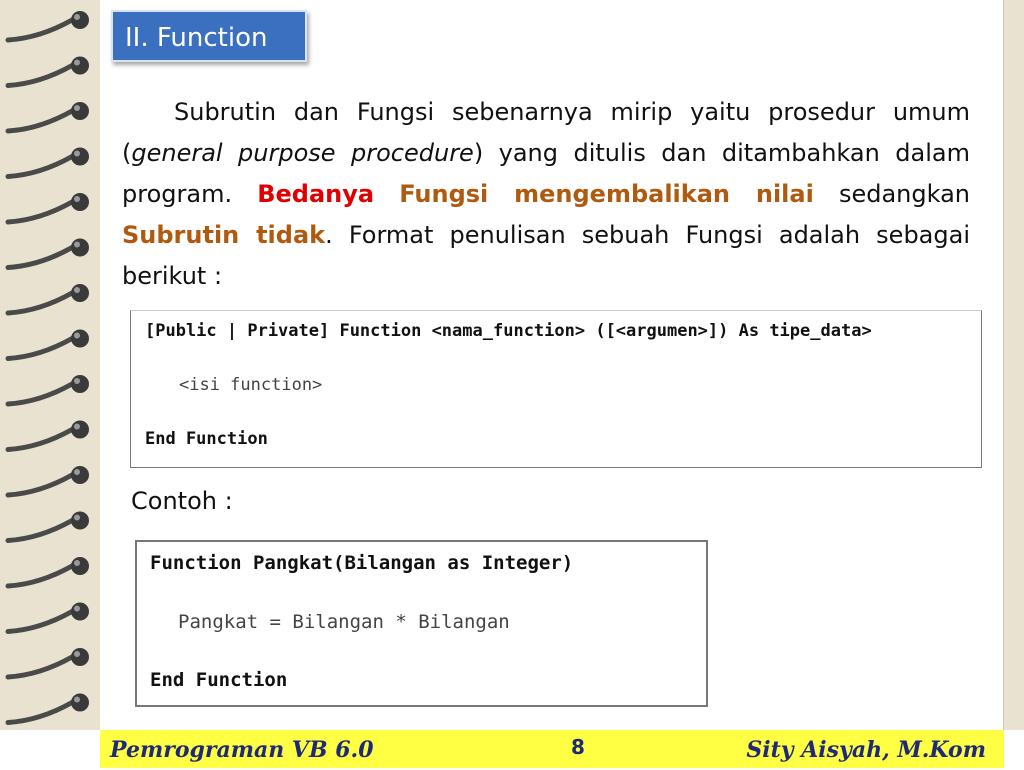  I want to click on para-highlight-fungsi: Fungsi mengembalikan nilai, so click(606, 194).